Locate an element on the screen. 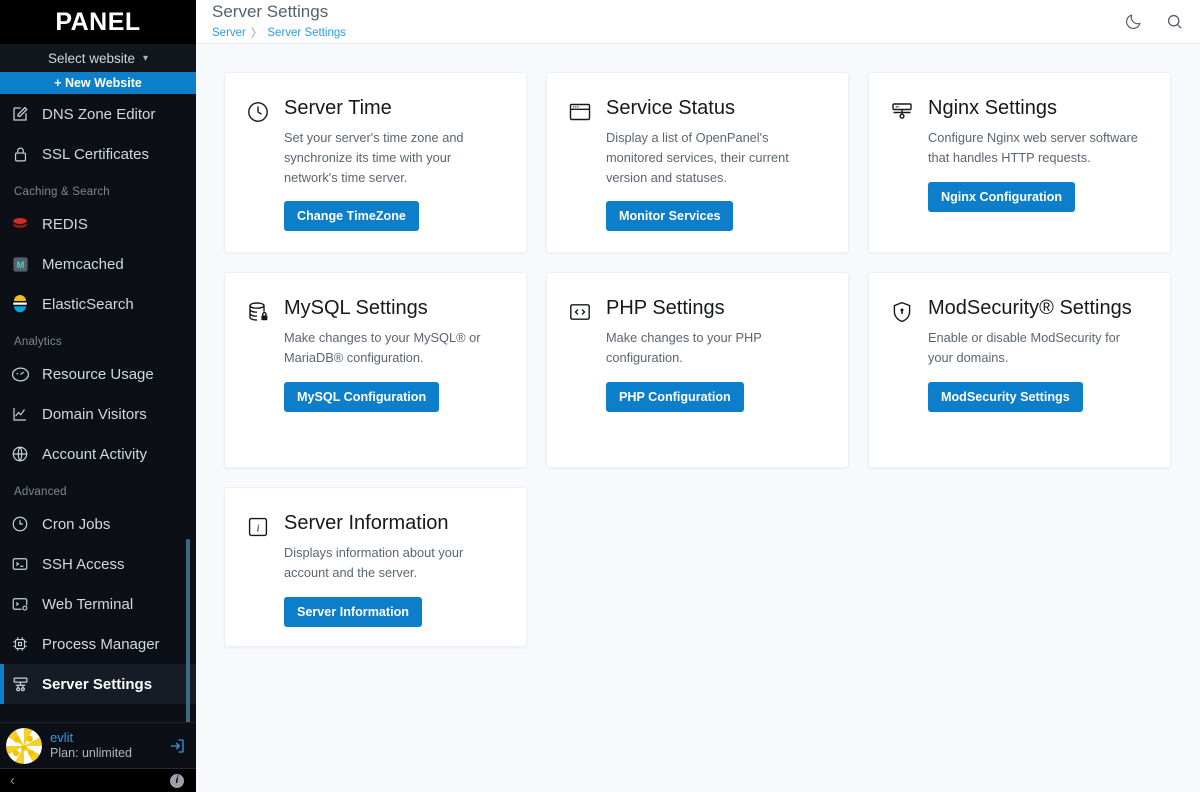  new-website-button: + New Website is located at coordinates (98, 83).